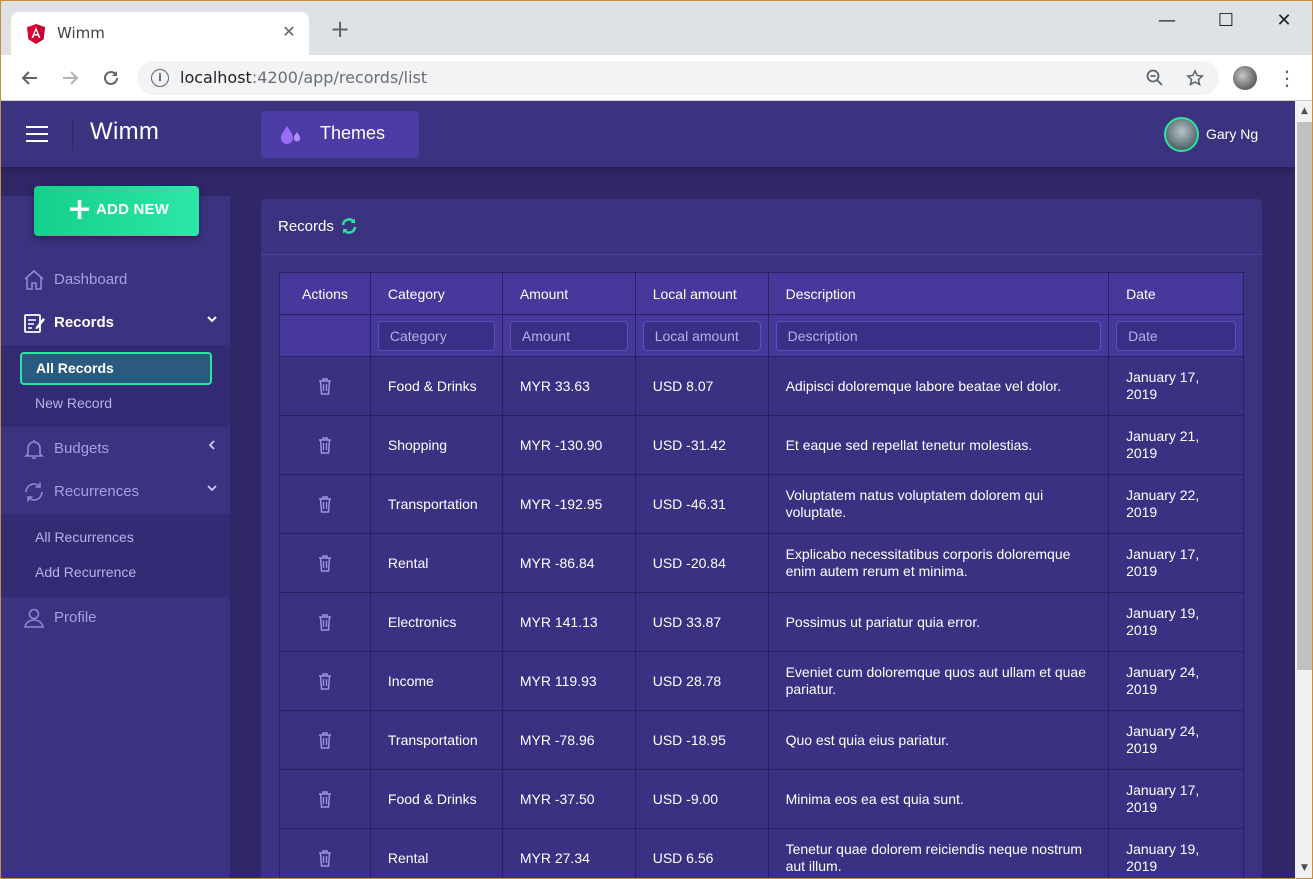 The height and width of the screenshot is (879, 1313). I want to click on sidebar-subitem-all-records: All Records, so click(116, 368).